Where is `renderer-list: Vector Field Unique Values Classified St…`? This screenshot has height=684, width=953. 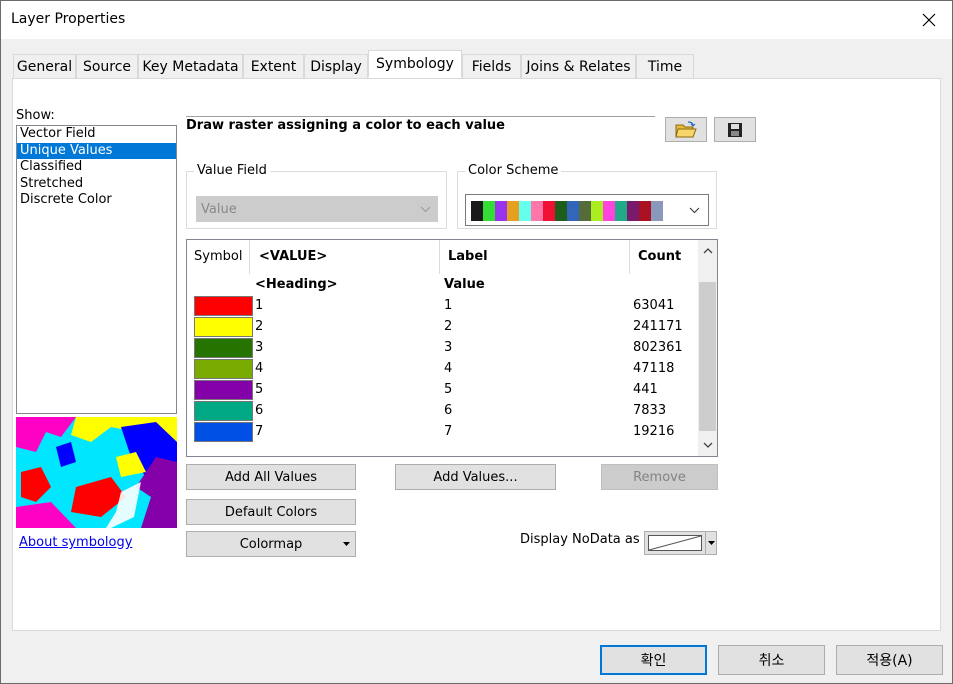
renderer-list: Vector Field Unique Values Classified St… is located at coordinates (96, 269).